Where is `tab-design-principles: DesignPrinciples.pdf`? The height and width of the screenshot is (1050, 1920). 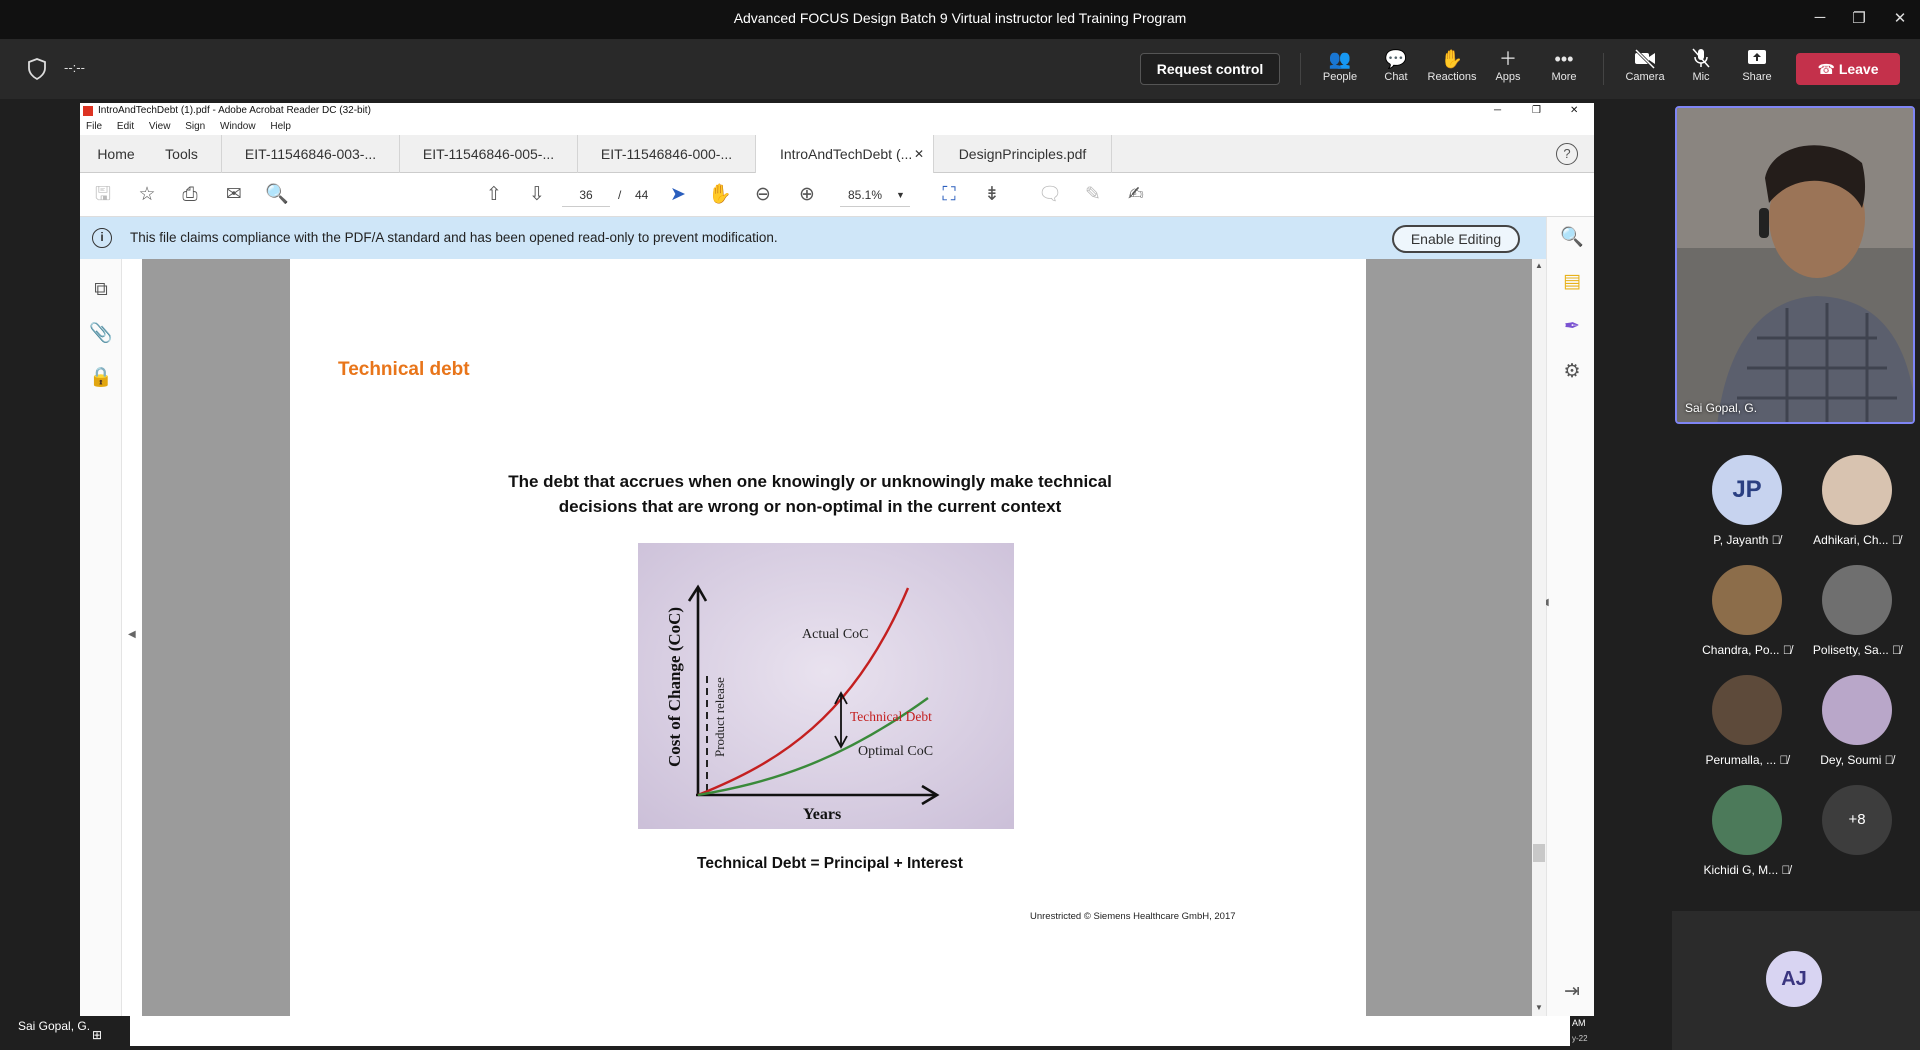 tab-design-principles: DesignPrinciples.pdf is located at coordinates (1023, 154).